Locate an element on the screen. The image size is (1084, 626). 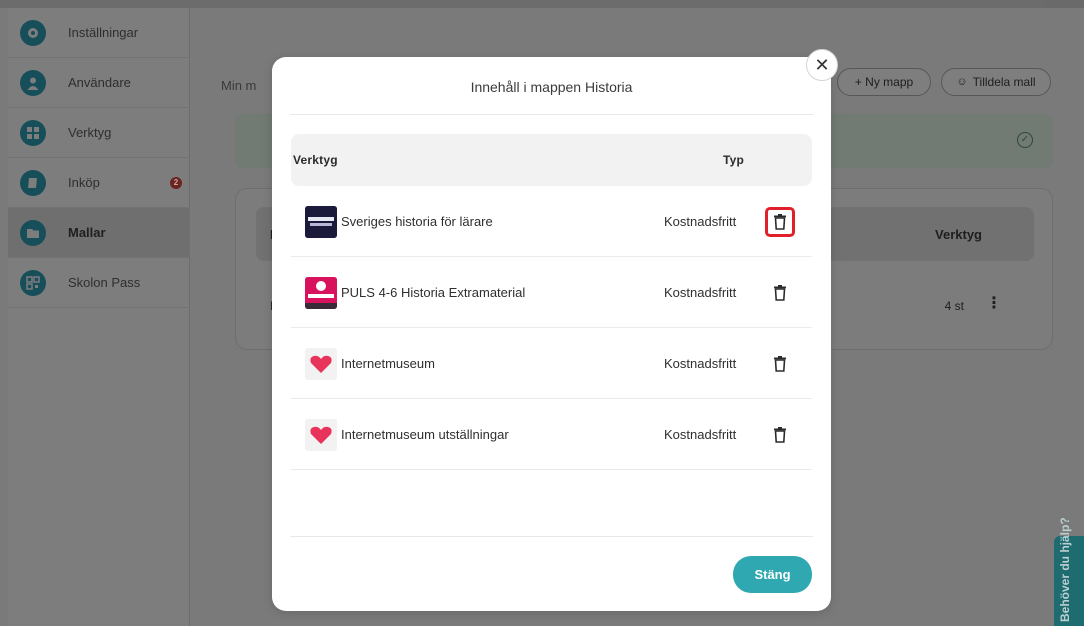
sidebar-item-skolon-pass: Skolon Pass is located at coordinates (99, 283).